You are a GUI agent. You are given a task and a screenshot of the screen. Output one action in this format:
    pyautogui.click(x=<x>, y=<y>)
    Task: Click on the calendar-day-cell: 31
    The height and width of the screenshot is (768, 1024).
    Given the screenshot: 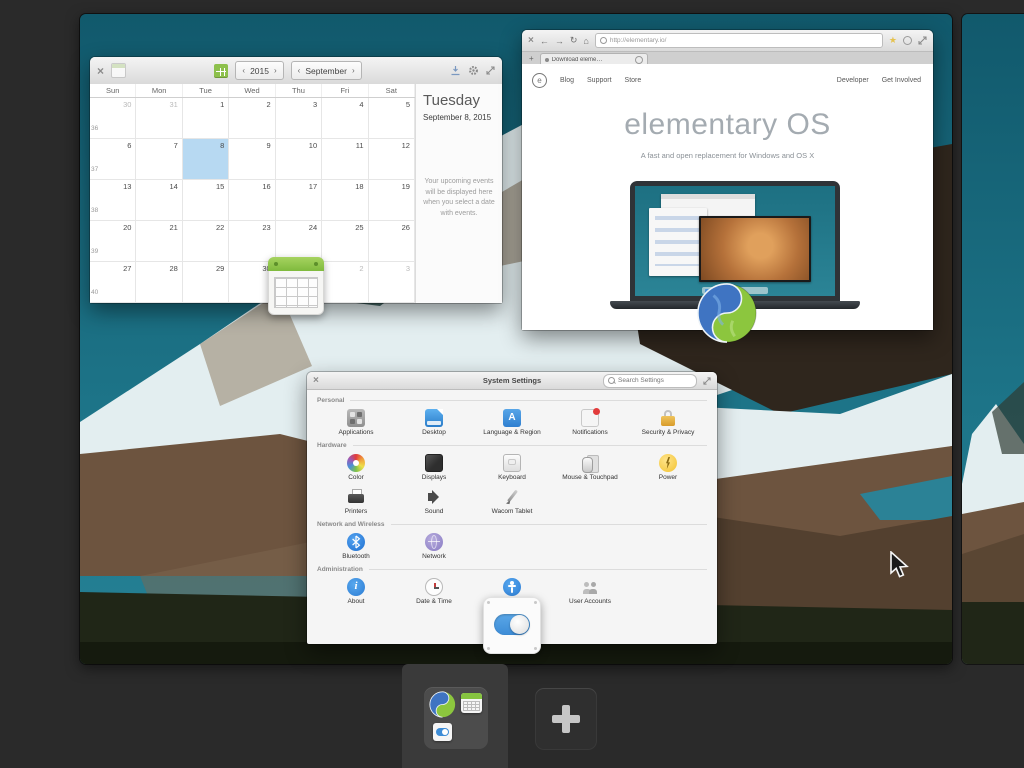 What is the action you would take?
    pyautogui.click(x=159, y=118)
    